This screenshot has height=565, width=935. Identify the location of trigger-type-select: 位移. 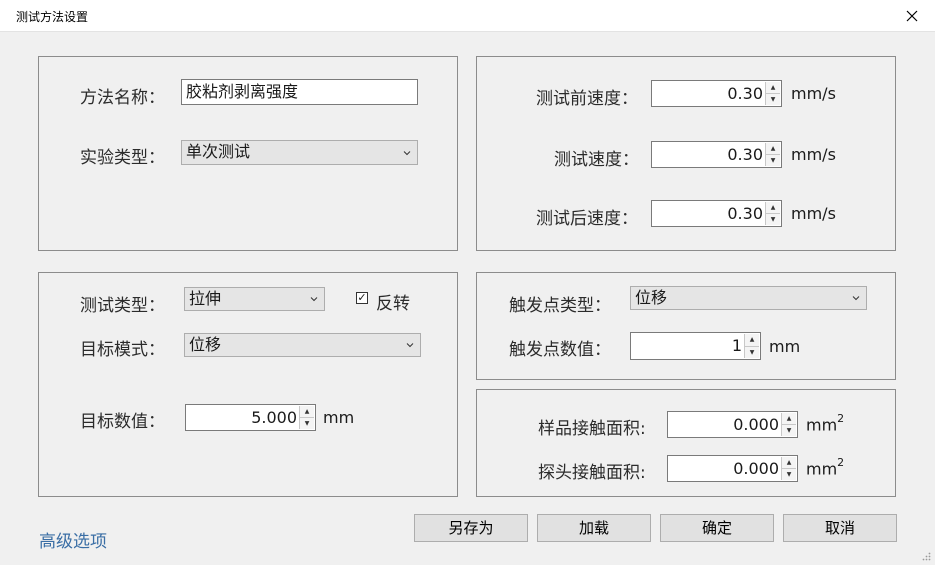
(748, 298).